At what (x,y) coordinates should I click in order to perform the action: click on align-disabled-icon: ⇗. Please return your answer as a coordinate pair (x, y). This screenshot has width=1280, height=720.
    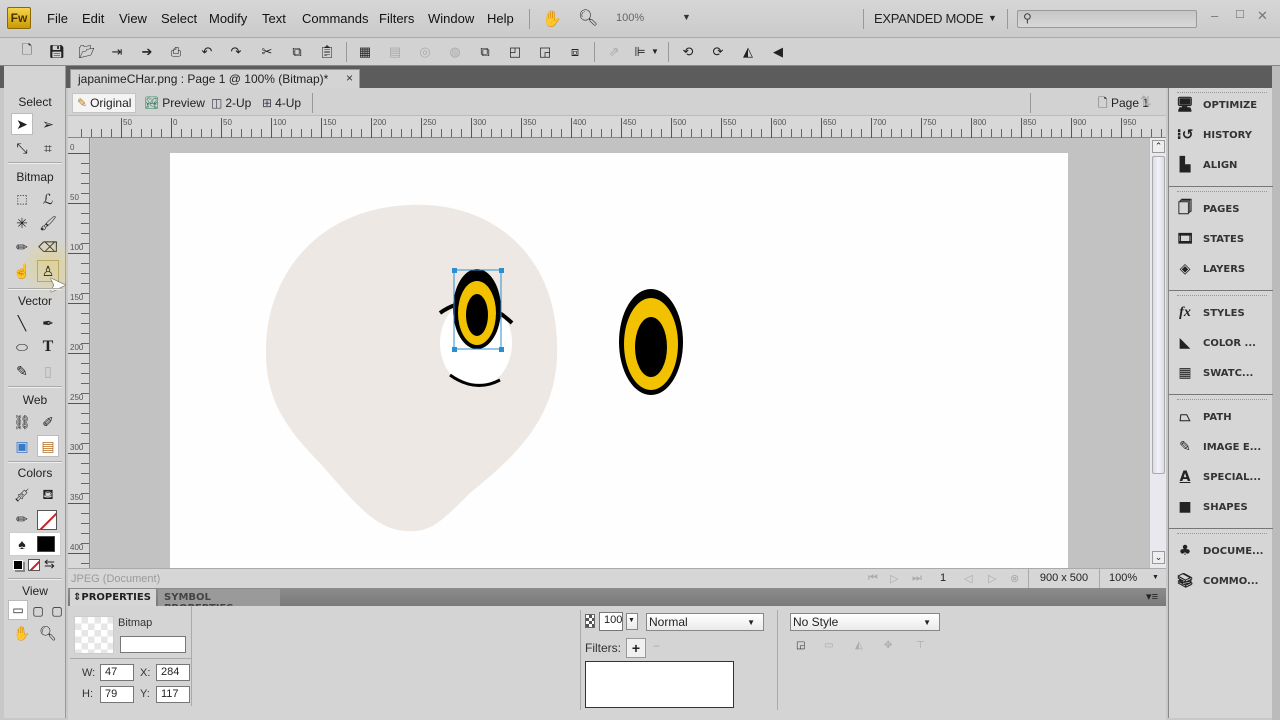
    Looking at the image, I should click on (614, 52).